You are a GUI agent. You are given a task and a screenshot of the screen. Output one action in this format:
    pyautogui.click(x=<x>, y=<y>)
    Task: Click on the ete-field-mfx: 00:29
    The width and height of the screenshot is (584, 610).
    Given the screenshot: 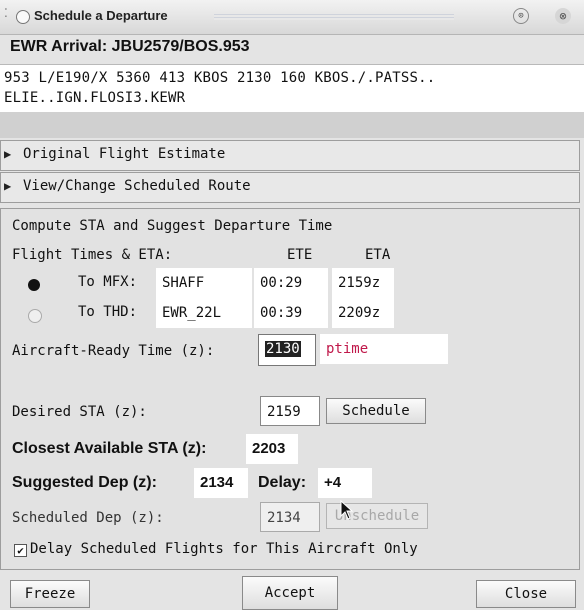 What is the action you would take?
    pyautogui.click(x=291, y=283)
    